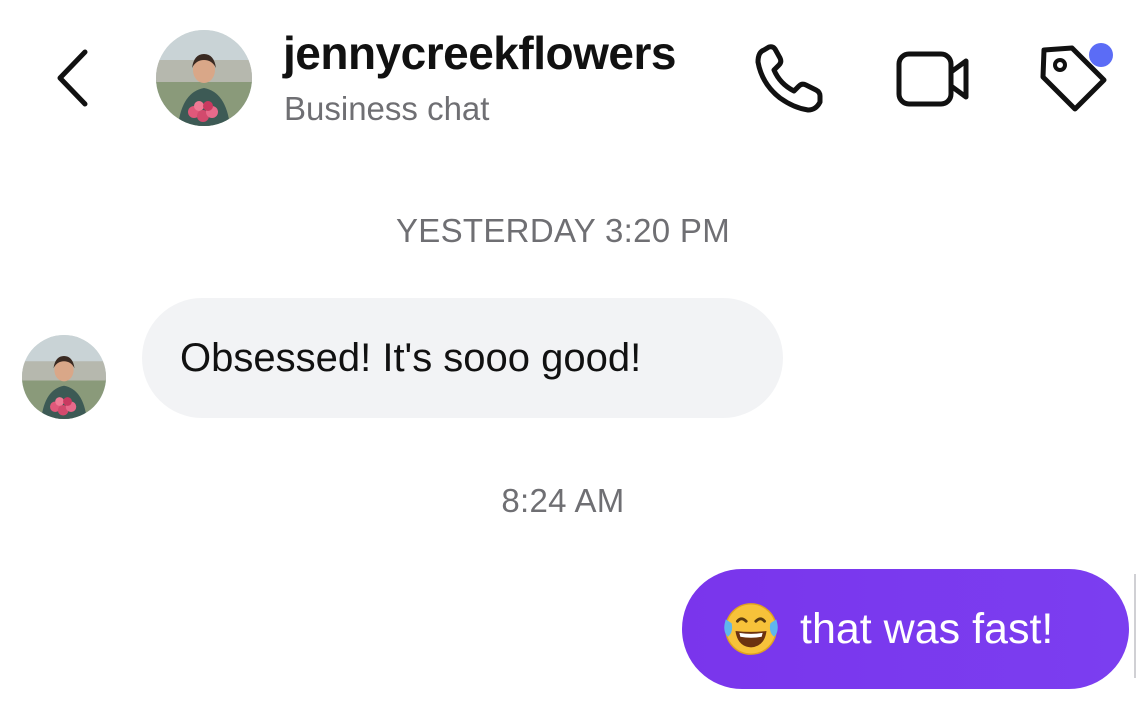  Describe the element at coordinates (562, 230) in the screenshot. I see `message-timestamp: YESTERDAY 3:20 PM` at that location.